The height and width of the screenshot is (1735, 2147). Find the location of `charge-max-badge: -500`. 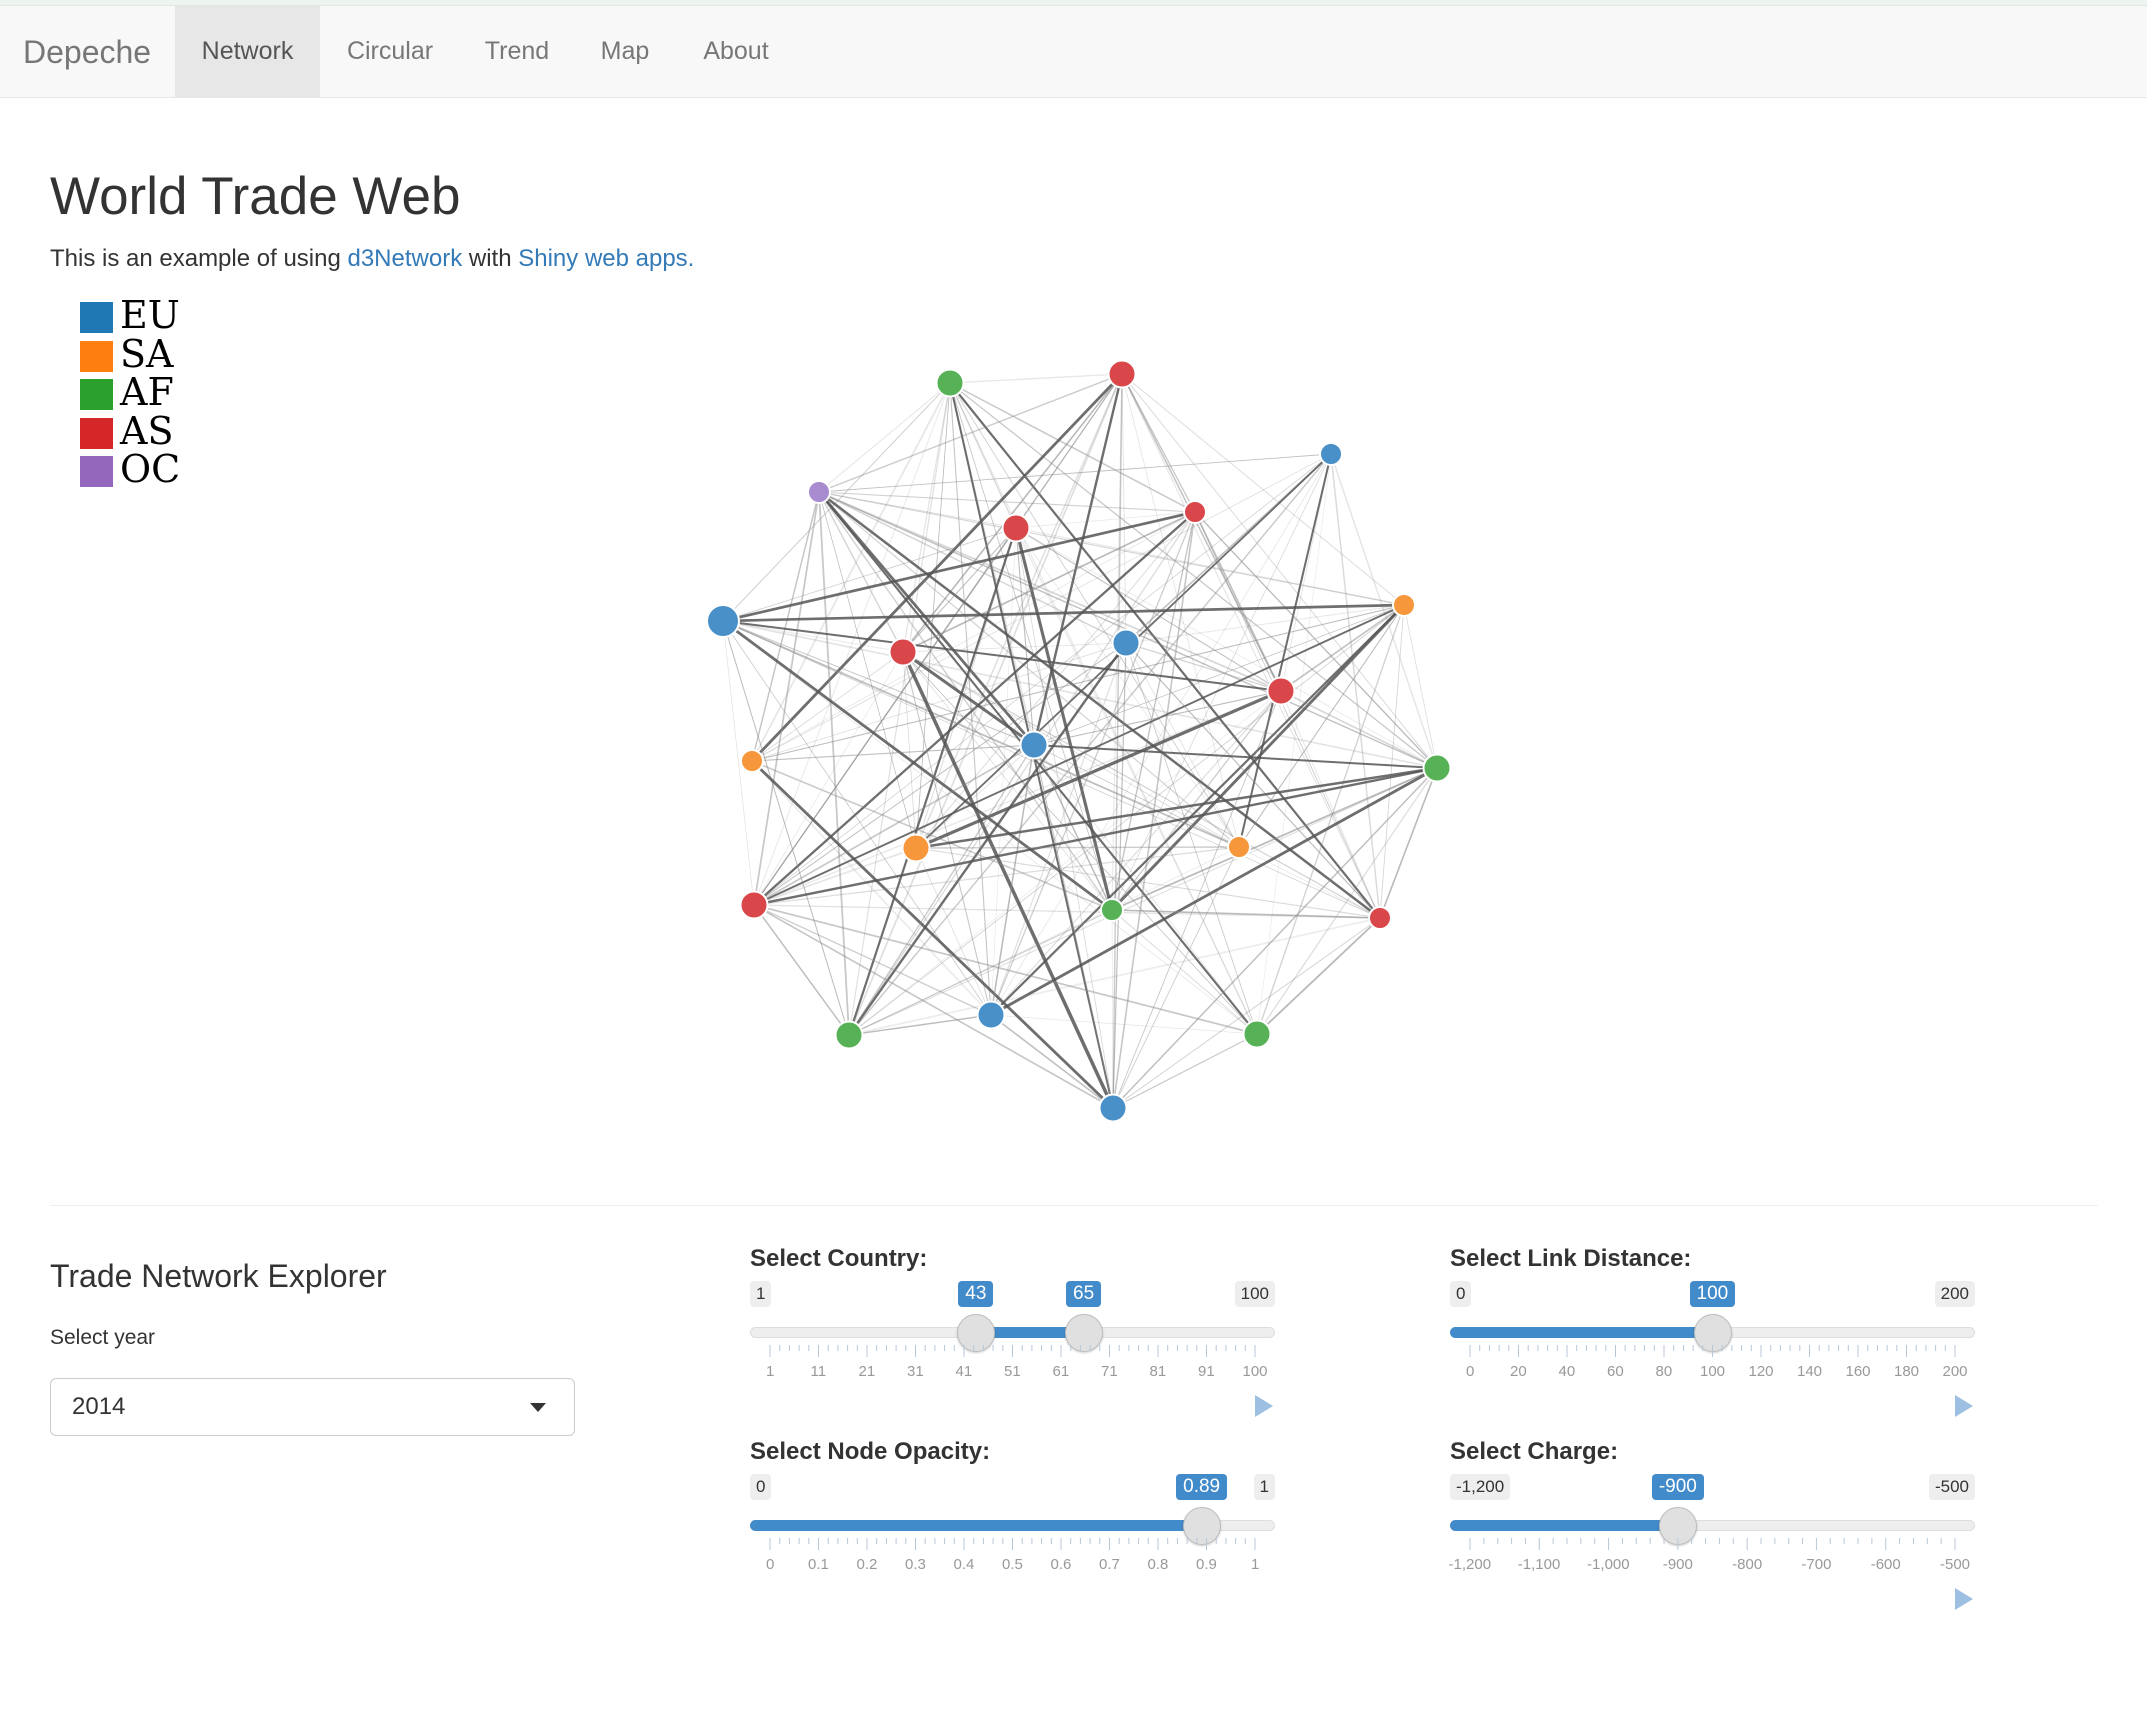

charge-max-badge: -500 is located at coordinates (1951, 1487).